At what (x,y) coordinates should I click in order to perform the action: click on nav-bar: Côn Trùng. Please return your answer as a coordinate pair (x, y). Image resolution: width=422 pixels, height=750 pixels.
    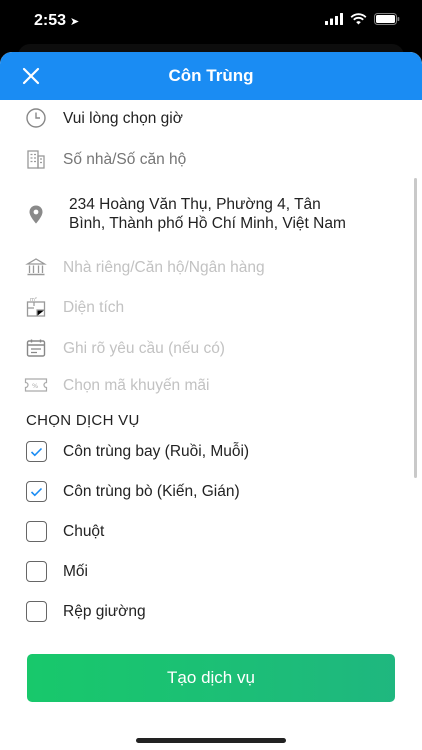
    Looking at the image, I should click on (211, 76).